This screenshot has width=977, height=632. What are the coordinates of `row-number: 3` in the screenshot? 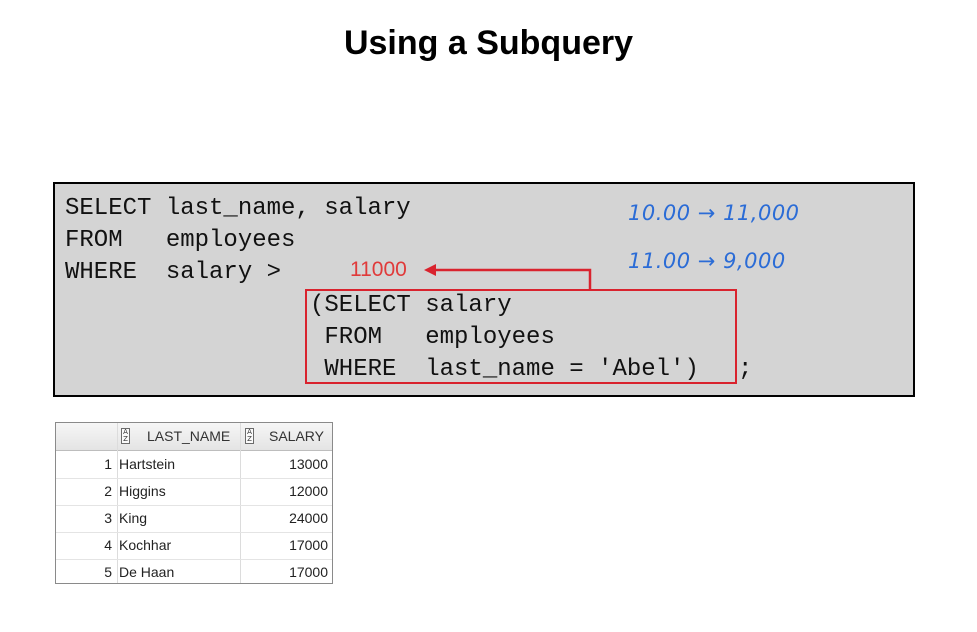 It's located at (108, 518).